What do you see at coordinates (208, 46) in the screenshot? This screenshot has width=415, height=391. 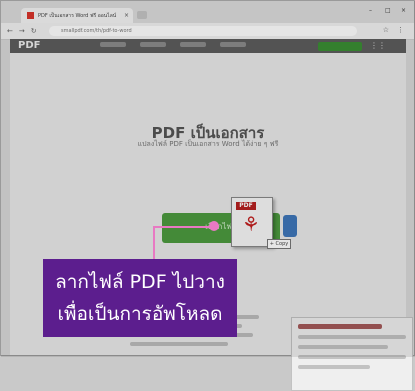 I see `site-navbar: PDF ⋮⋮` at bounding box center [208, 46].